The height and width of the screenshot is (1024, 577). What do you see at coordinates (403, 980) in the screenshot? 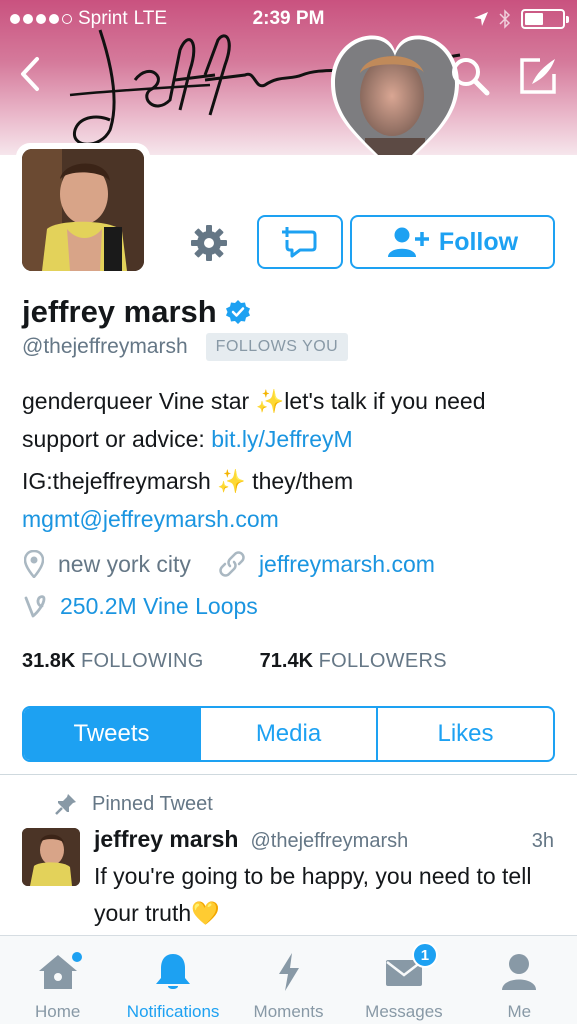
I see `tabbar-messages: 1 Messages` at bounding box center [403, 980].